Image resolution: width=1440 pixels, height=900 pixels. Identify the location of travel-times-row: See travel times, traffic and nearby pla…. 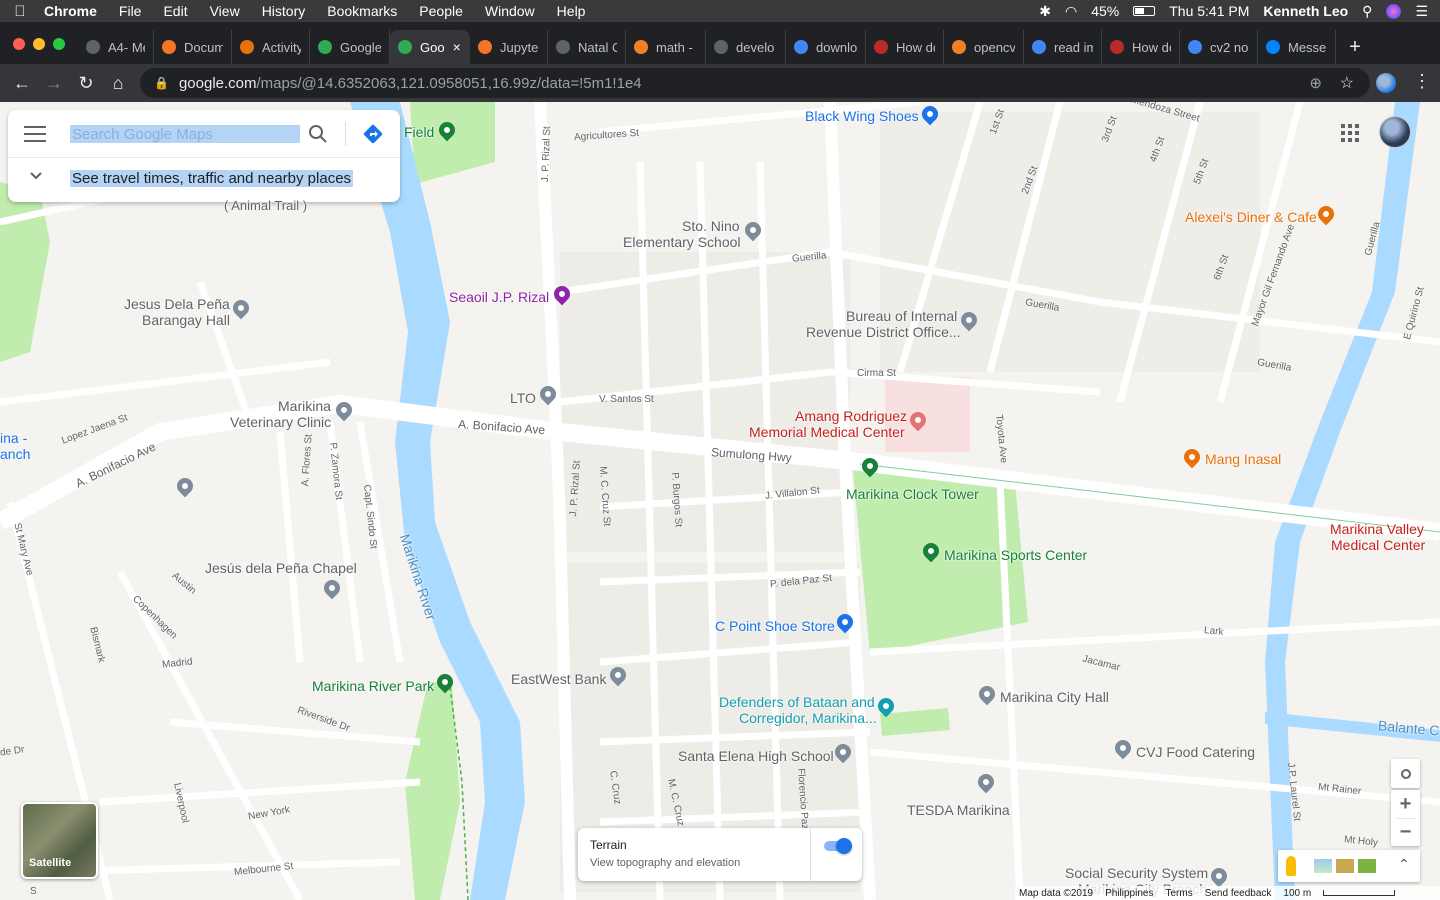
(204, 180).